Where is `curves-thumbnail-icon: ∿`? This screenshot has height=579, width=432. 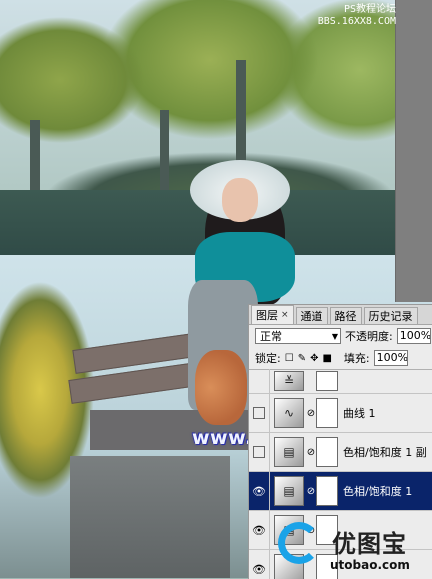 curves-thumbnail-icon: ∿ is located at coordinates (289, 413).